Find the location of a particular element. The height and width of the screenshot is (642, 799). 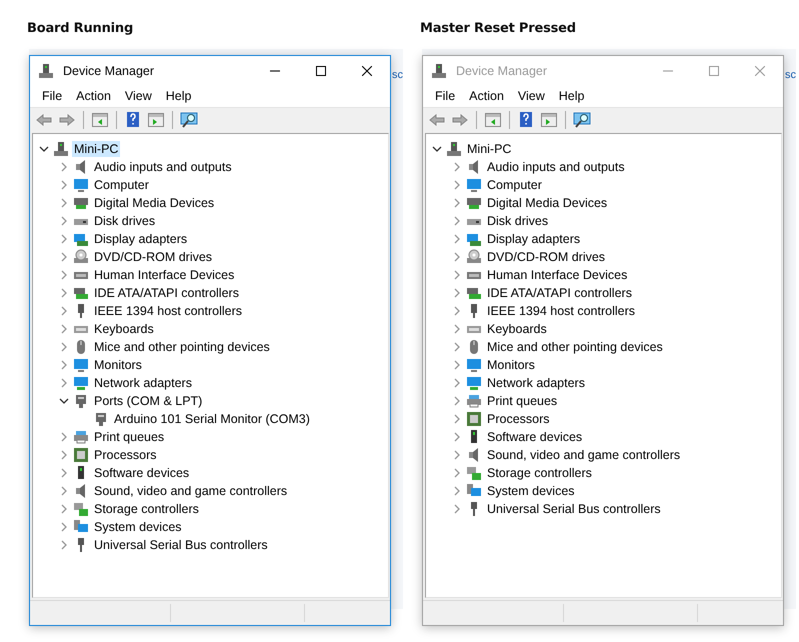

tree-item: Ports (COM & LPT) is located at coordinates (148, 401).